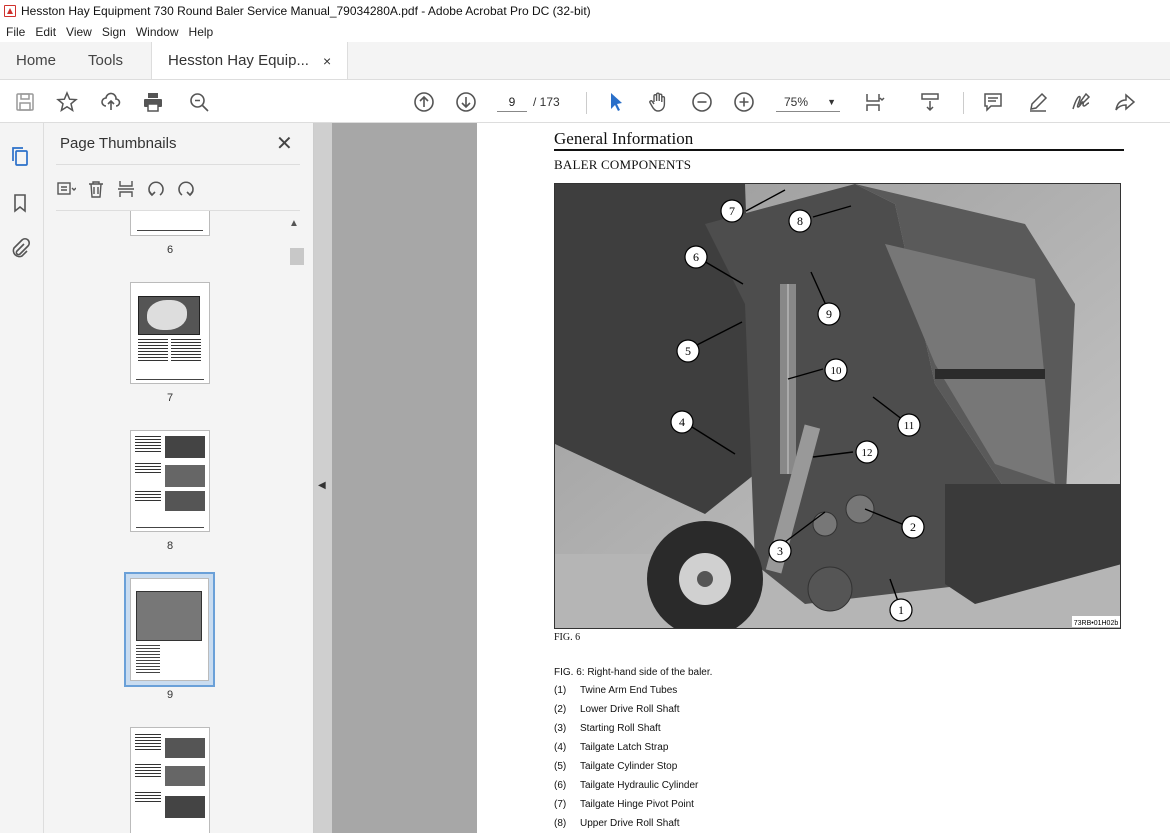  I want to click on scroll-up-icon: ▲, so click(294, 223).